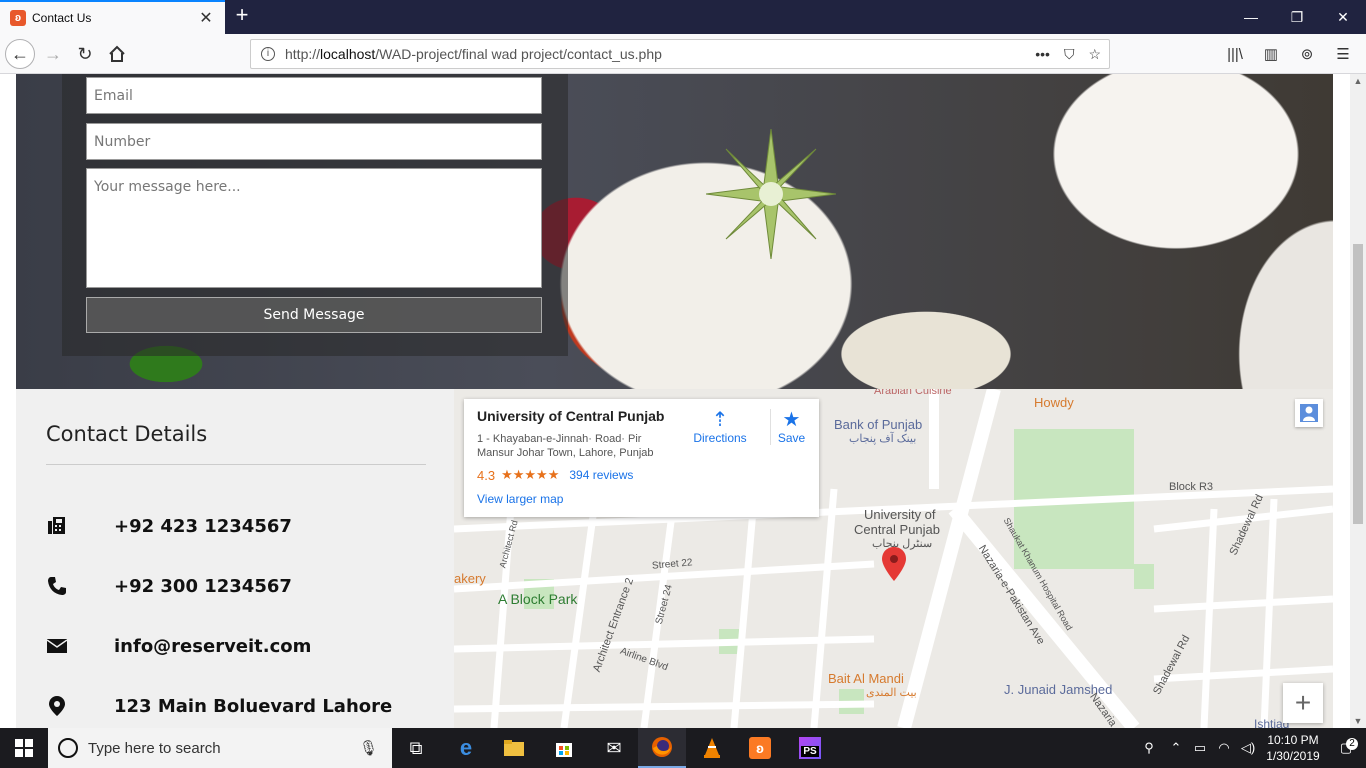  I want to click on pegman-icon, so click(1309, 413).